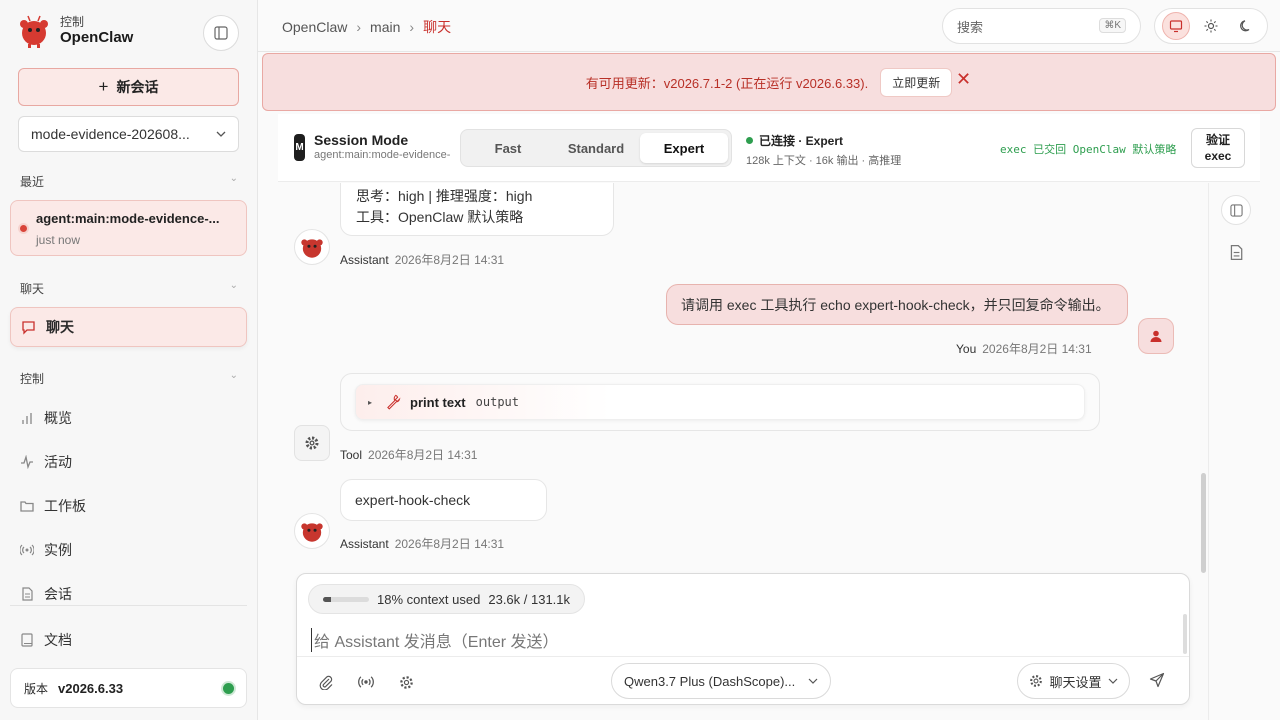 The image size is (1280, 720). Describe the element at coordinates (440, 217) in the screenshot. I see `message-line: 工具：OpenClaw 默认策略` at that location.